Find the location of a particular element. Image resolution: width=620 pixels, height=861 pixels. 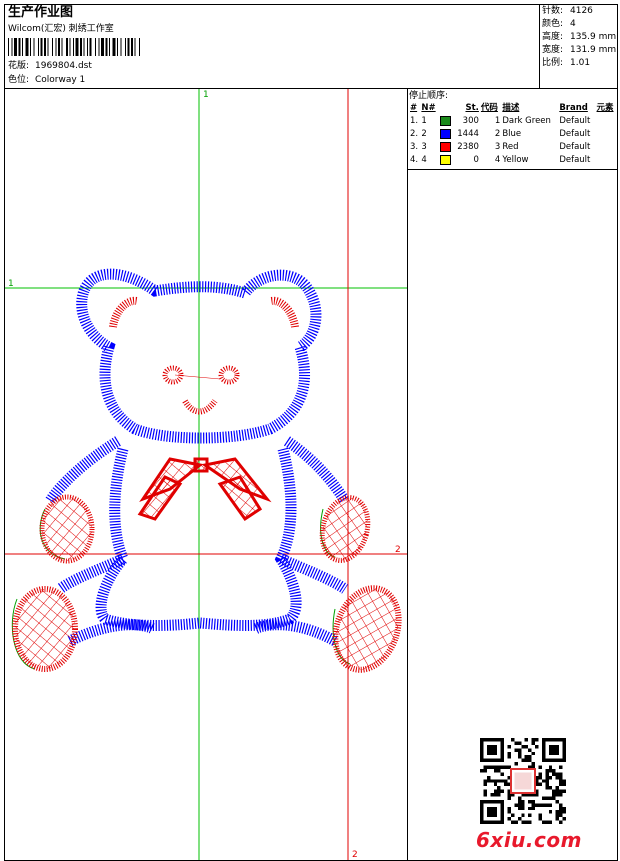

table-row: 4. 4 0 4 Yellow Default is located at coordinates (513, 160).